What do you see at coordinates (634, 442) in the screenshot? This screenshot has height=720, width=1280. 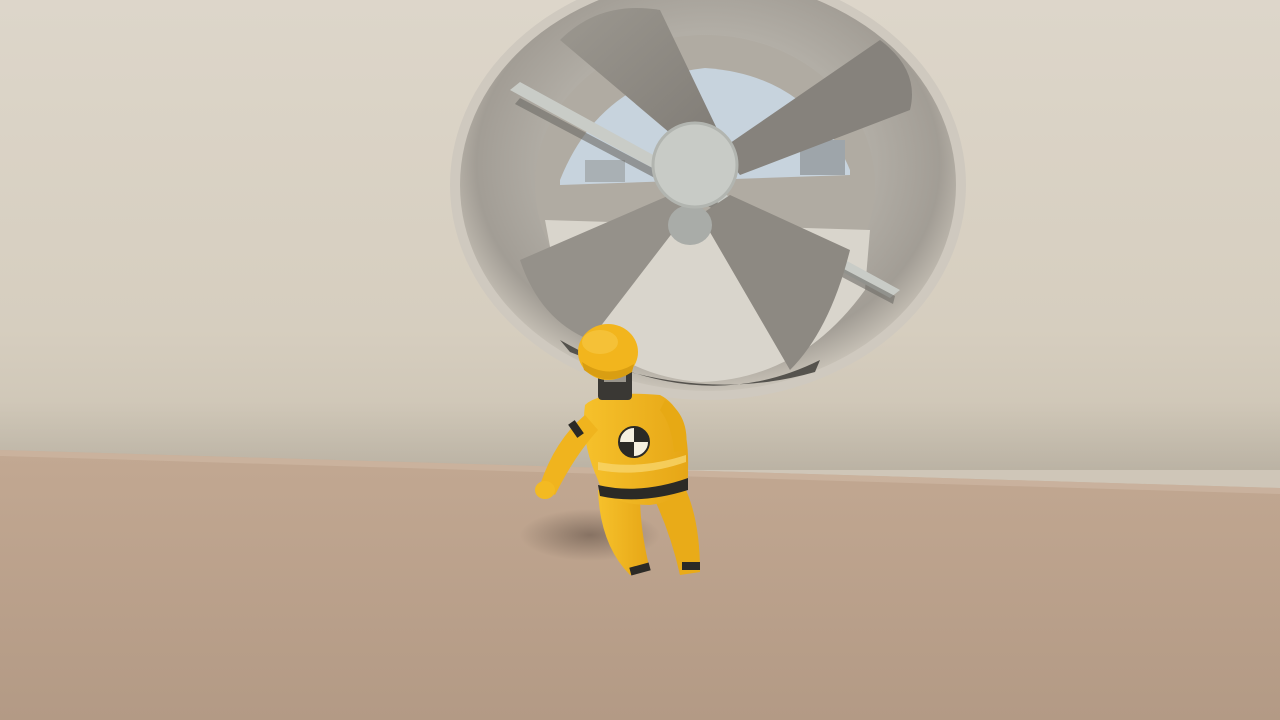 I see `crash-test-symbol` at bounding box center [634, 442].